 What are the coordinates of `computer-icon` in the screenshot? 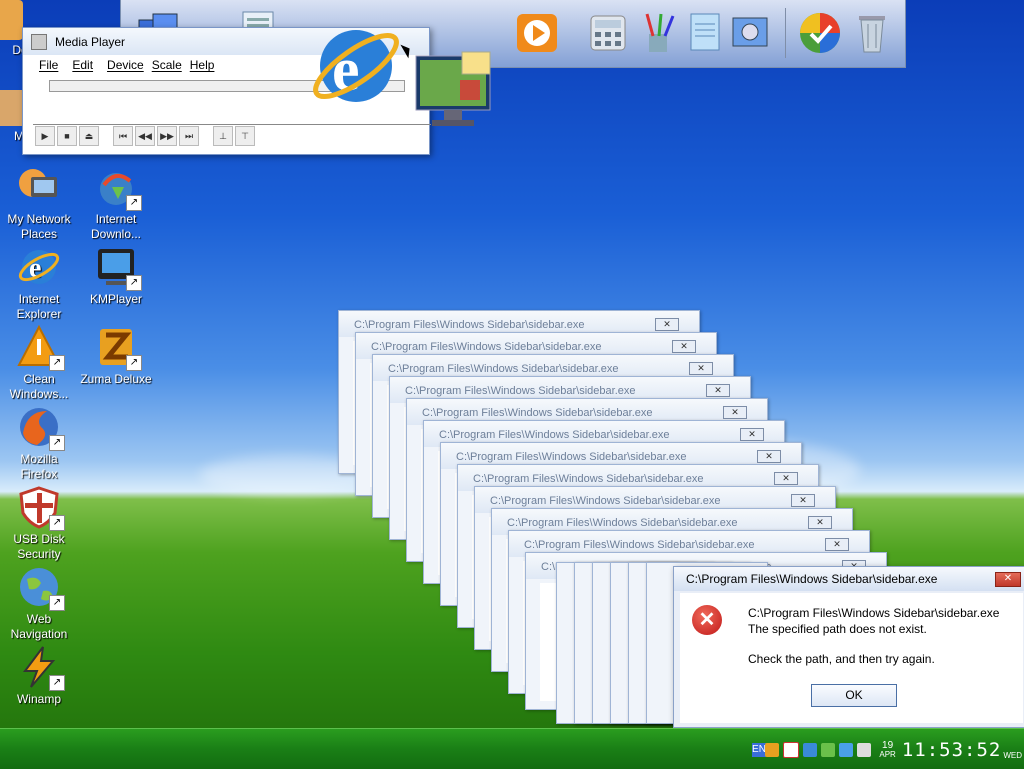 It's located at (11, 108).